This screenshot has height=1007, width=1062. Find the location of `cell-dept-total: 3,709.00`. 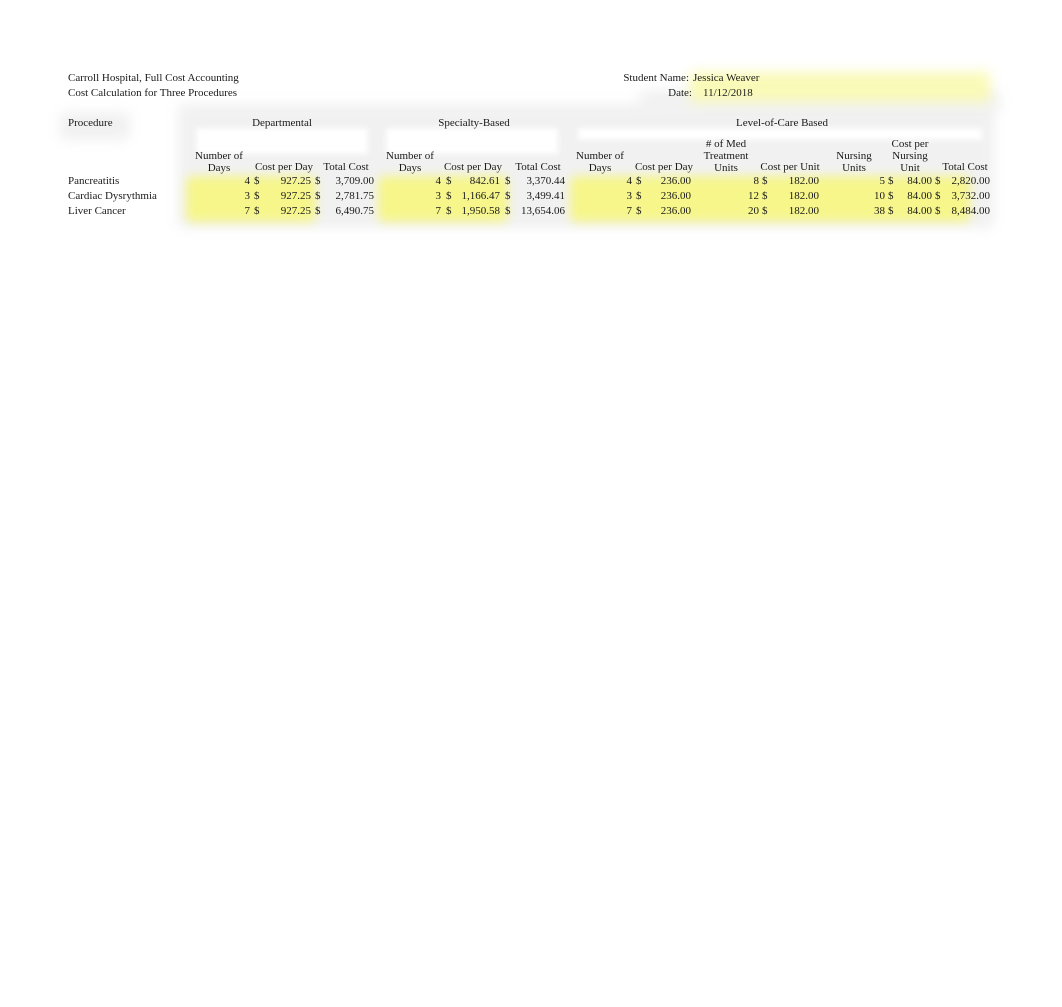

cell-dept-total: 3,709.00 is located at coordinates (355, 181).